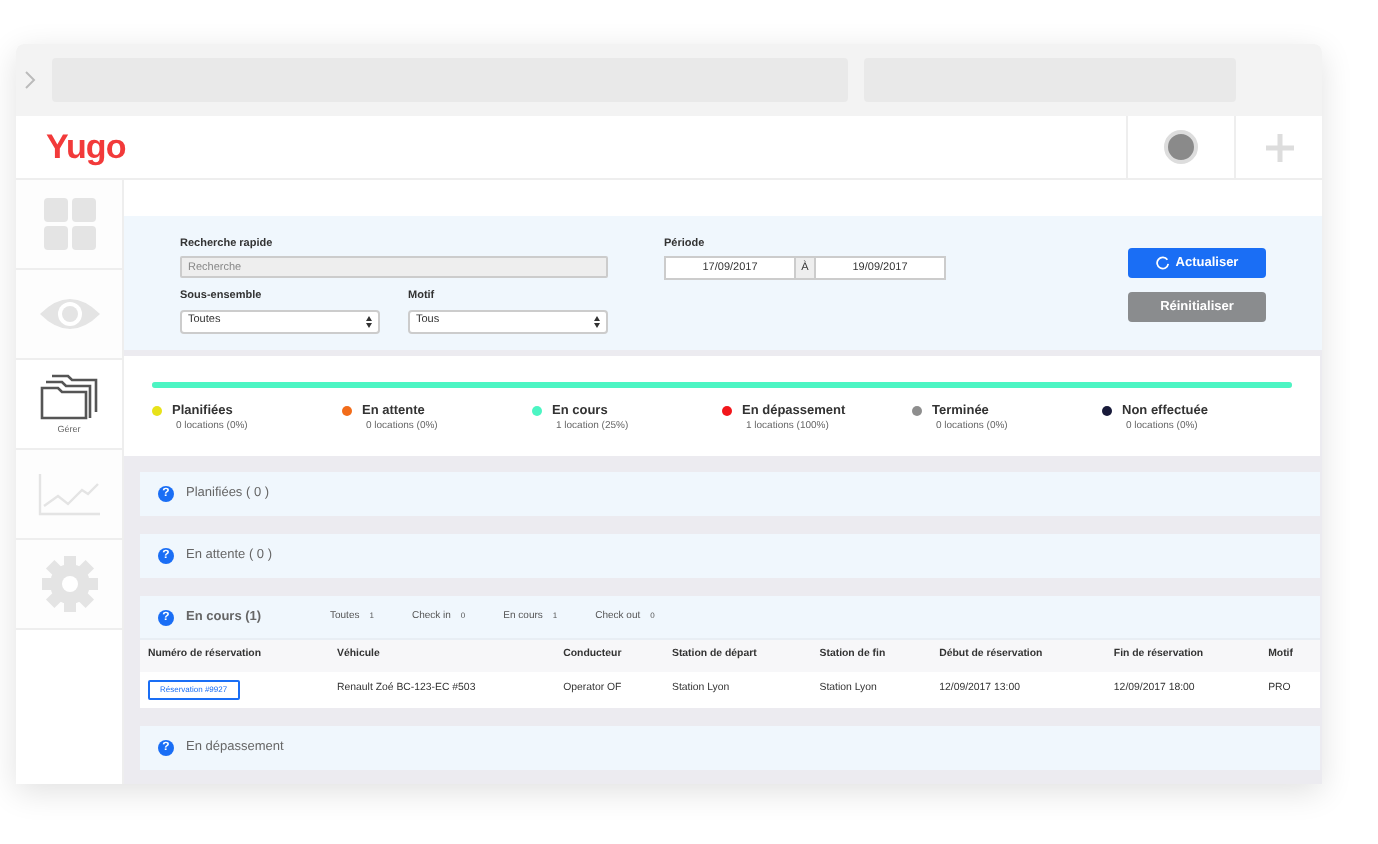  What do you see at coordinates (1181, 147) in the screenshot?
I see `avatar` at bounding box center [1181, 147].